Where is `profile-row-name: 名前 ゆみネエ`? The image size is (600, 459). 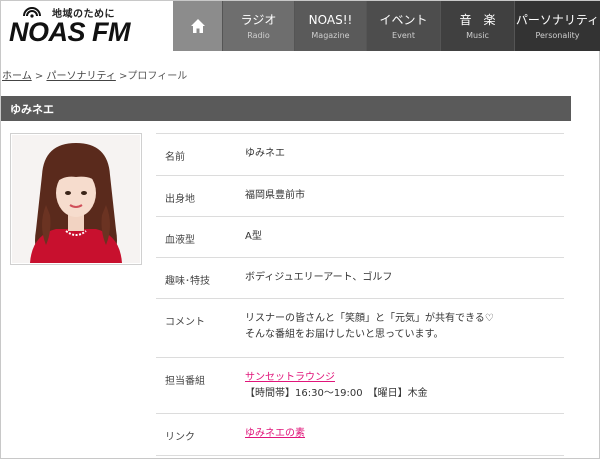 profile-row-name: 名前 ゆみネエ is located at coordinates (360, 154).